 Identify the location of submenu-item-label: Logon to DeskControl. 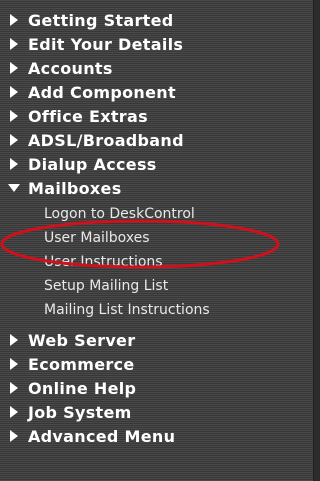
(119, 214).